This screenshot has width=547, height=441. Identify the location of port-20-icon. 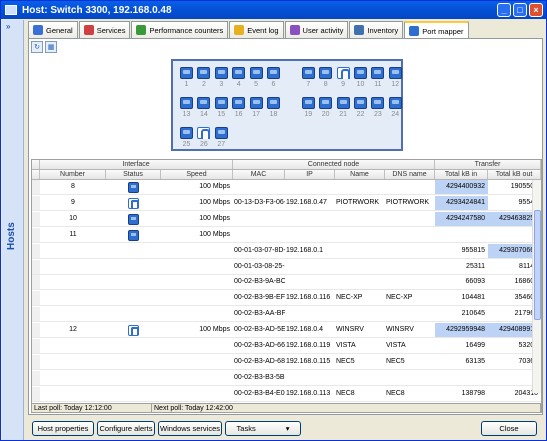
(326, 103).